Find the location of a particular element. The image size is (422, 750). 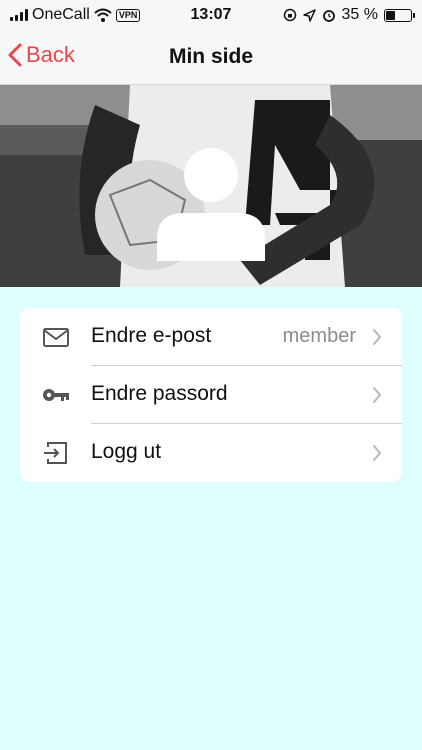

rotation-lock-icon is located at coordinates (289, 15).